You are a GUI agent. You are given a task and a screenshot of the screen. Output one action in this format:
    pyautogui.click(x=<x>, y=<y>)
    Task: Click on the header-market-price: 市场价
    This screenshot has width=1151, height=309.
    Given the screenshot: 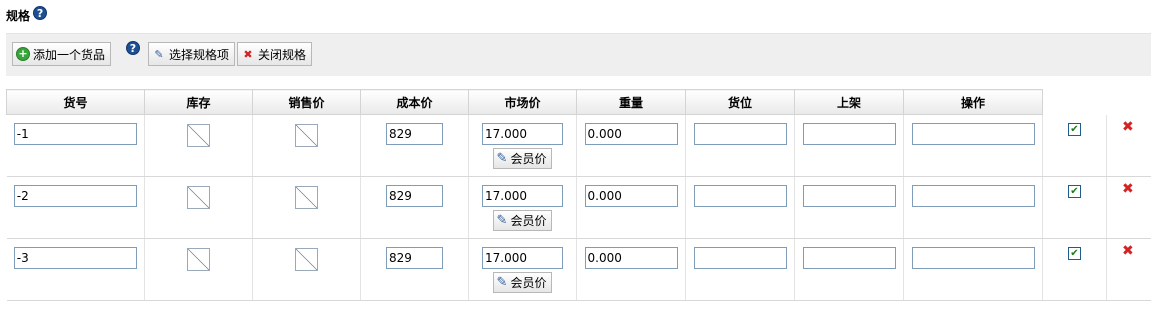 What is the action you would take?
    pyautogui.click(x=522, y=102)
    